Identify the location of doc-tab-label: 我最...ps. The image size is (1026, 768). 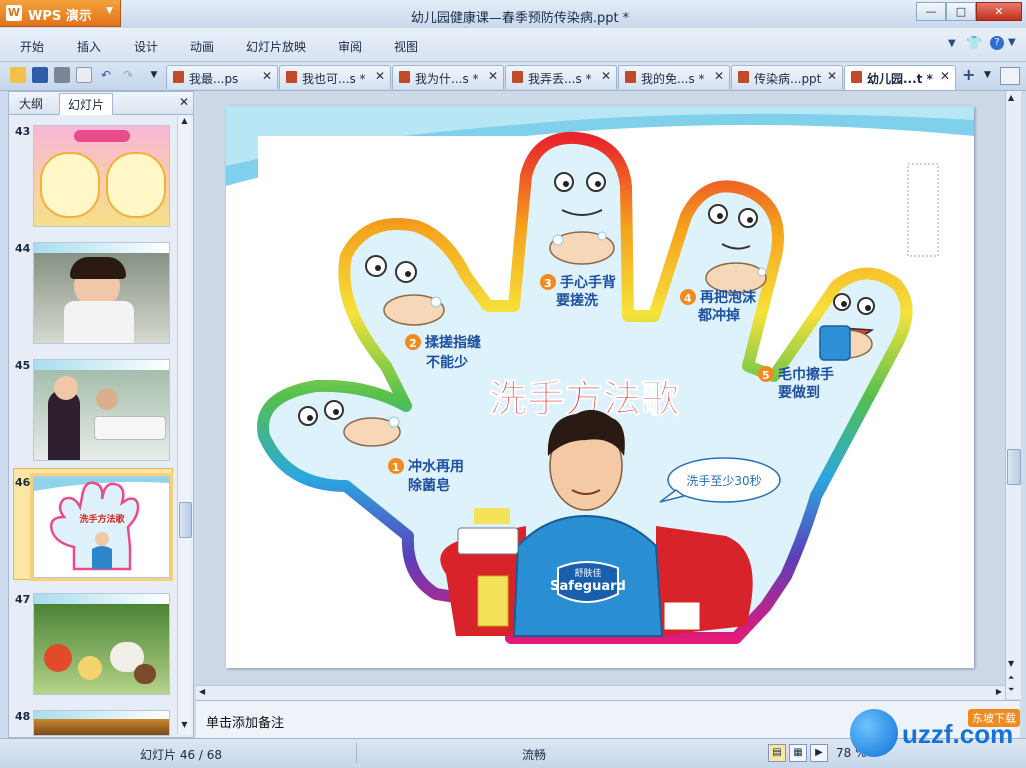
(214, 79).